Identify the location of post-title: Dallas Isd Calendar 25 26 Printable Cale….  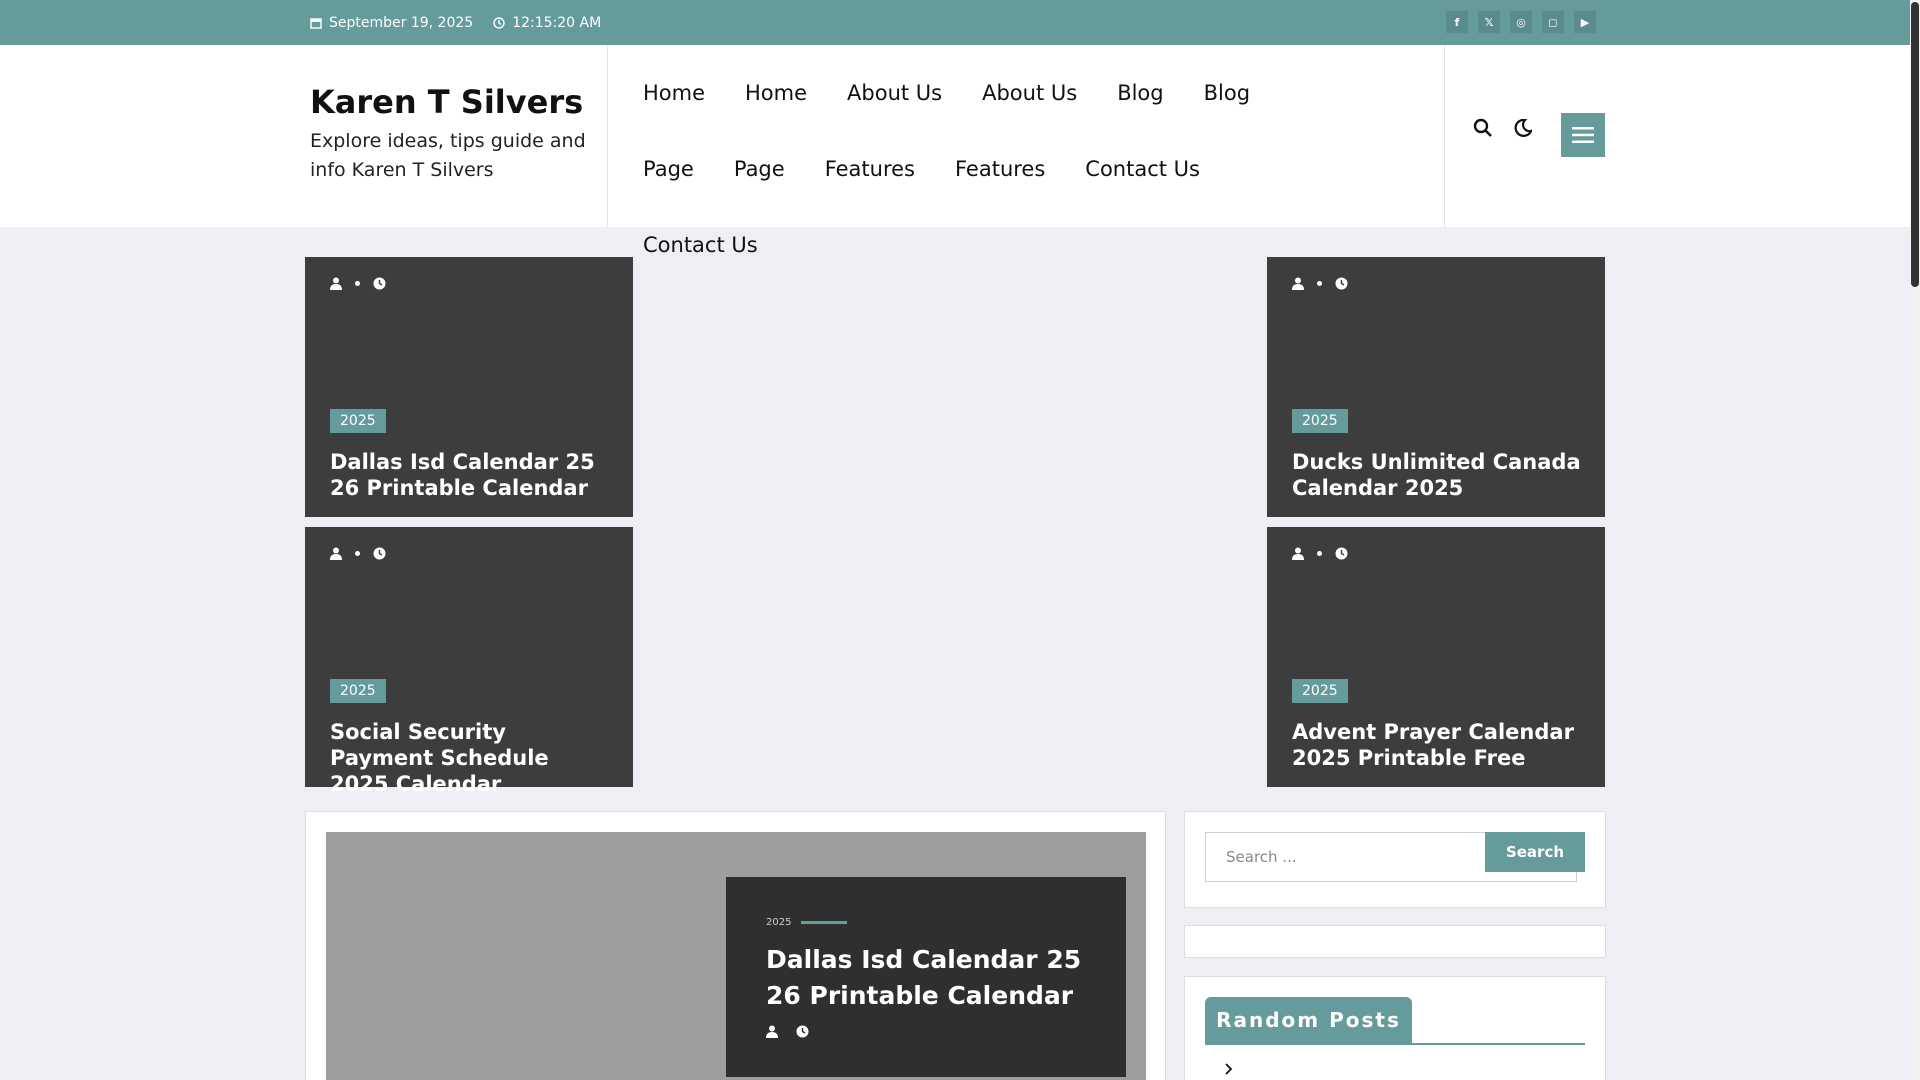
(471, 475).